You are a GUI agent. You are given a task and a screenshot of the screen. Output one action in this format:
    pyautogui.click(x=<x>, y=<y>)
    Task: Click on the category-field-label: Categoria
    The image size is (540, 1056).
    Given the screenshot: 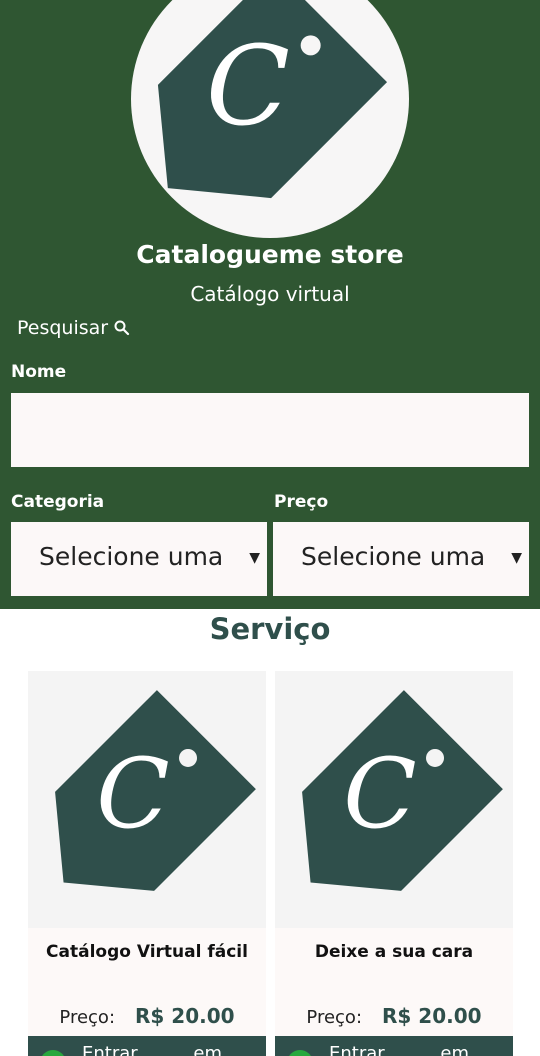 What is the action you would take?
    pyautogui.click(x=58, y=502)
    